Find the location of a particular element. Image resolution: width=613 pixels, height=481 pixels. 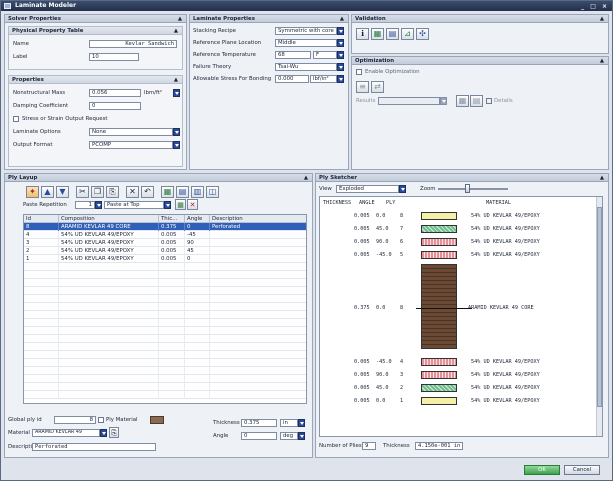

undo-icon: ↶ is located at coordinates (147, 192).